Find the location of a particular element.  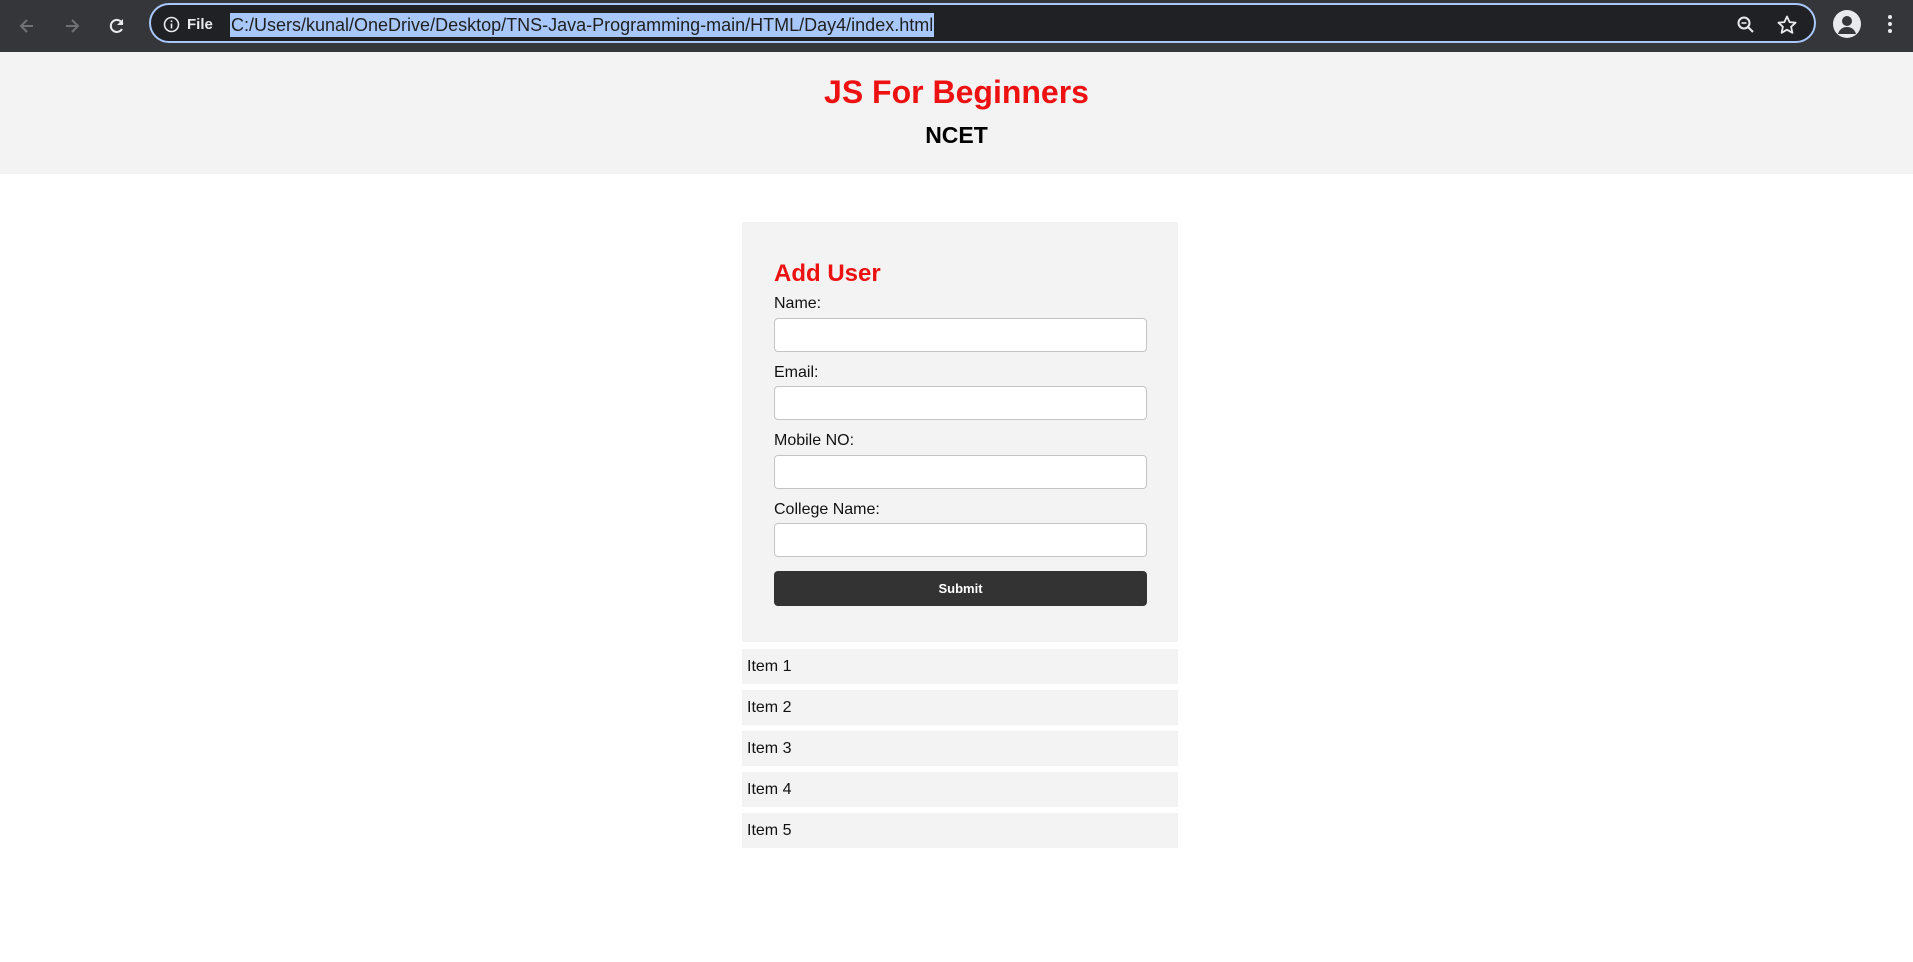

site-info-chip: File is located at coordinates (188, 24).